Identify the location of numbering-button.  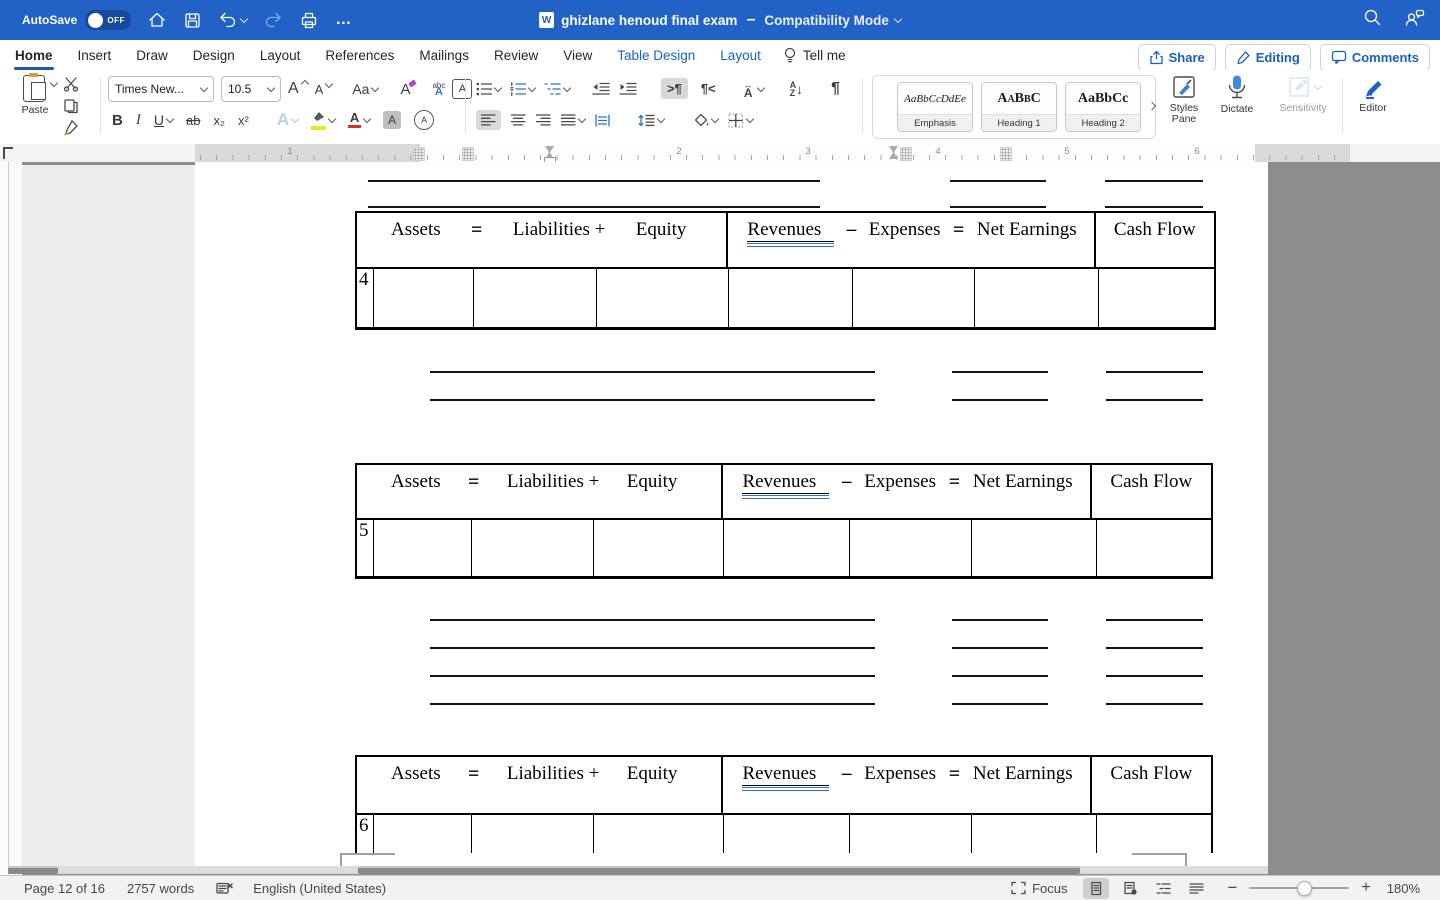
(523, 88).